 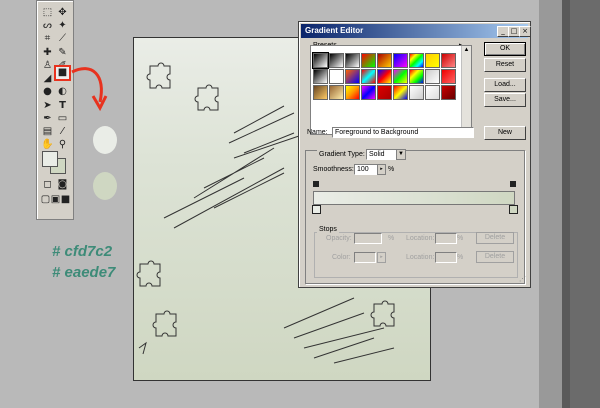 What do you see at coordinates (550, 204) in the screenshot?
I see `right-panel` at bounding box center [550, 204].